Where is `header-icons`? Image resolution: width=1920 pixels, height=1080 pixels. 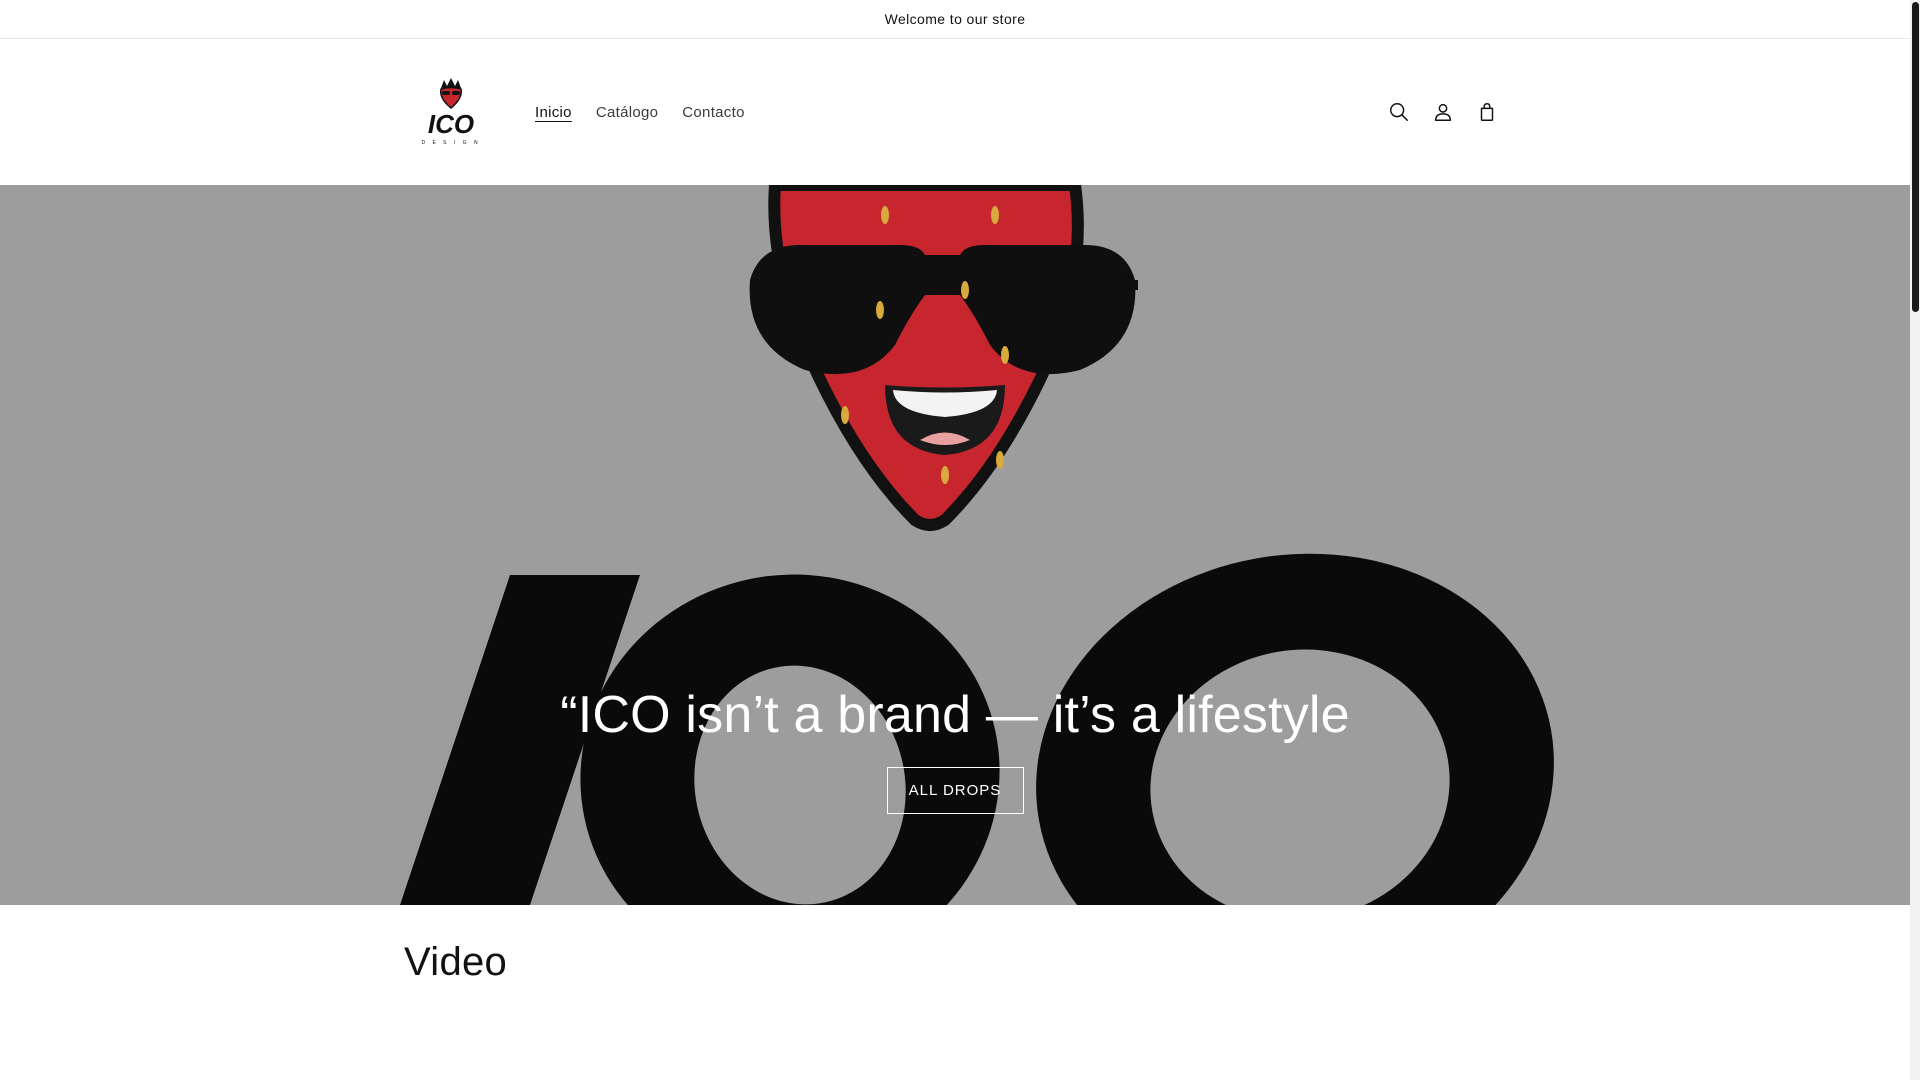
header-icons is located at coordinates (1443, 112).